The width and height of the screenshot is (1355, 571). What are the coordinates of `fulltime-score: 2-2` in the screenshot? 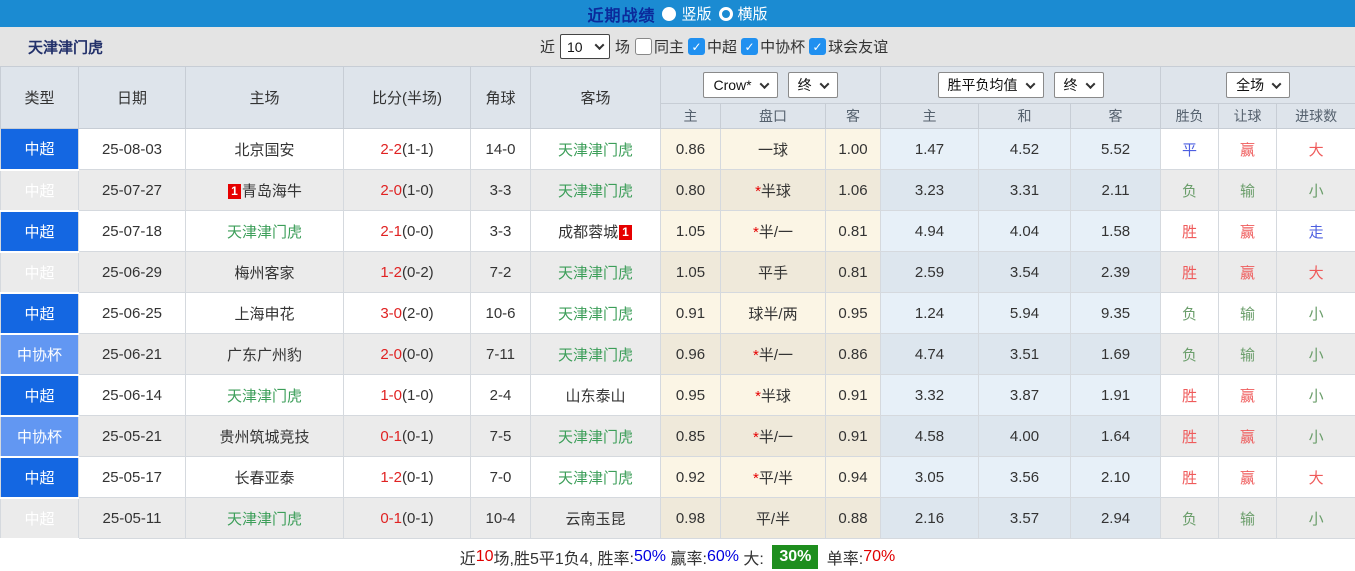 It's located at (391, 149).